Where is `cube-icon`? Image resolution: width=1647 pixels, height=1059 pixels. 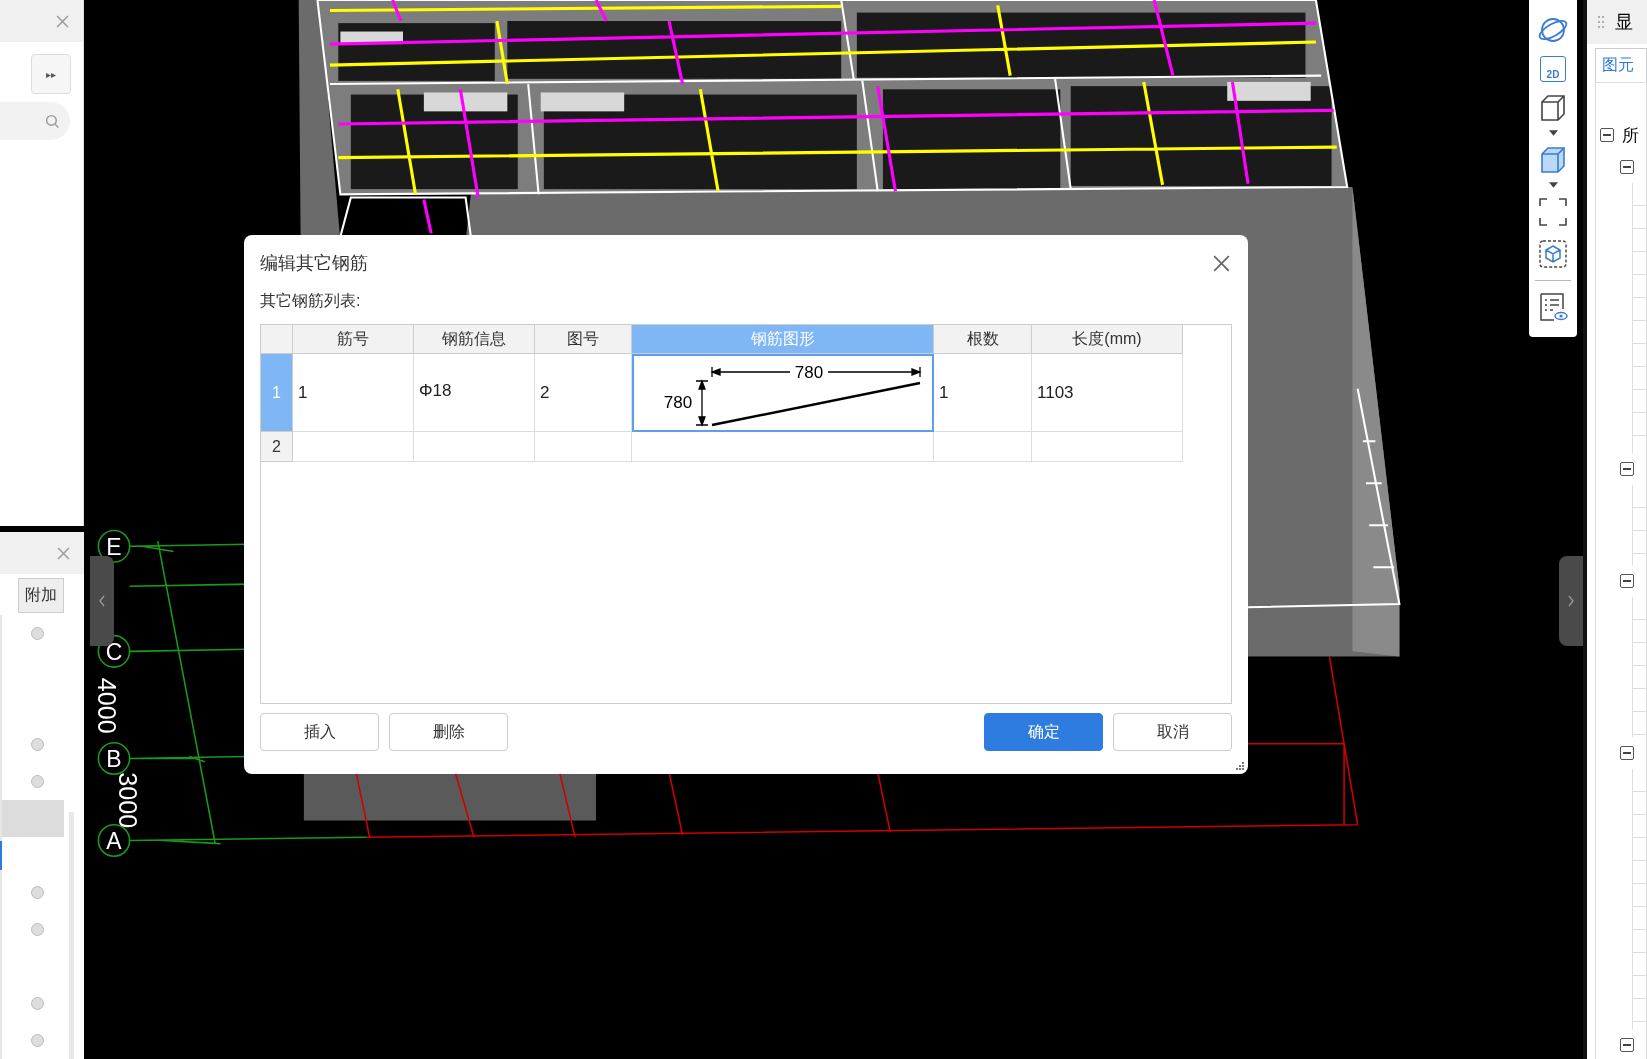
cube-icon is located at coordinates (1553, 254).